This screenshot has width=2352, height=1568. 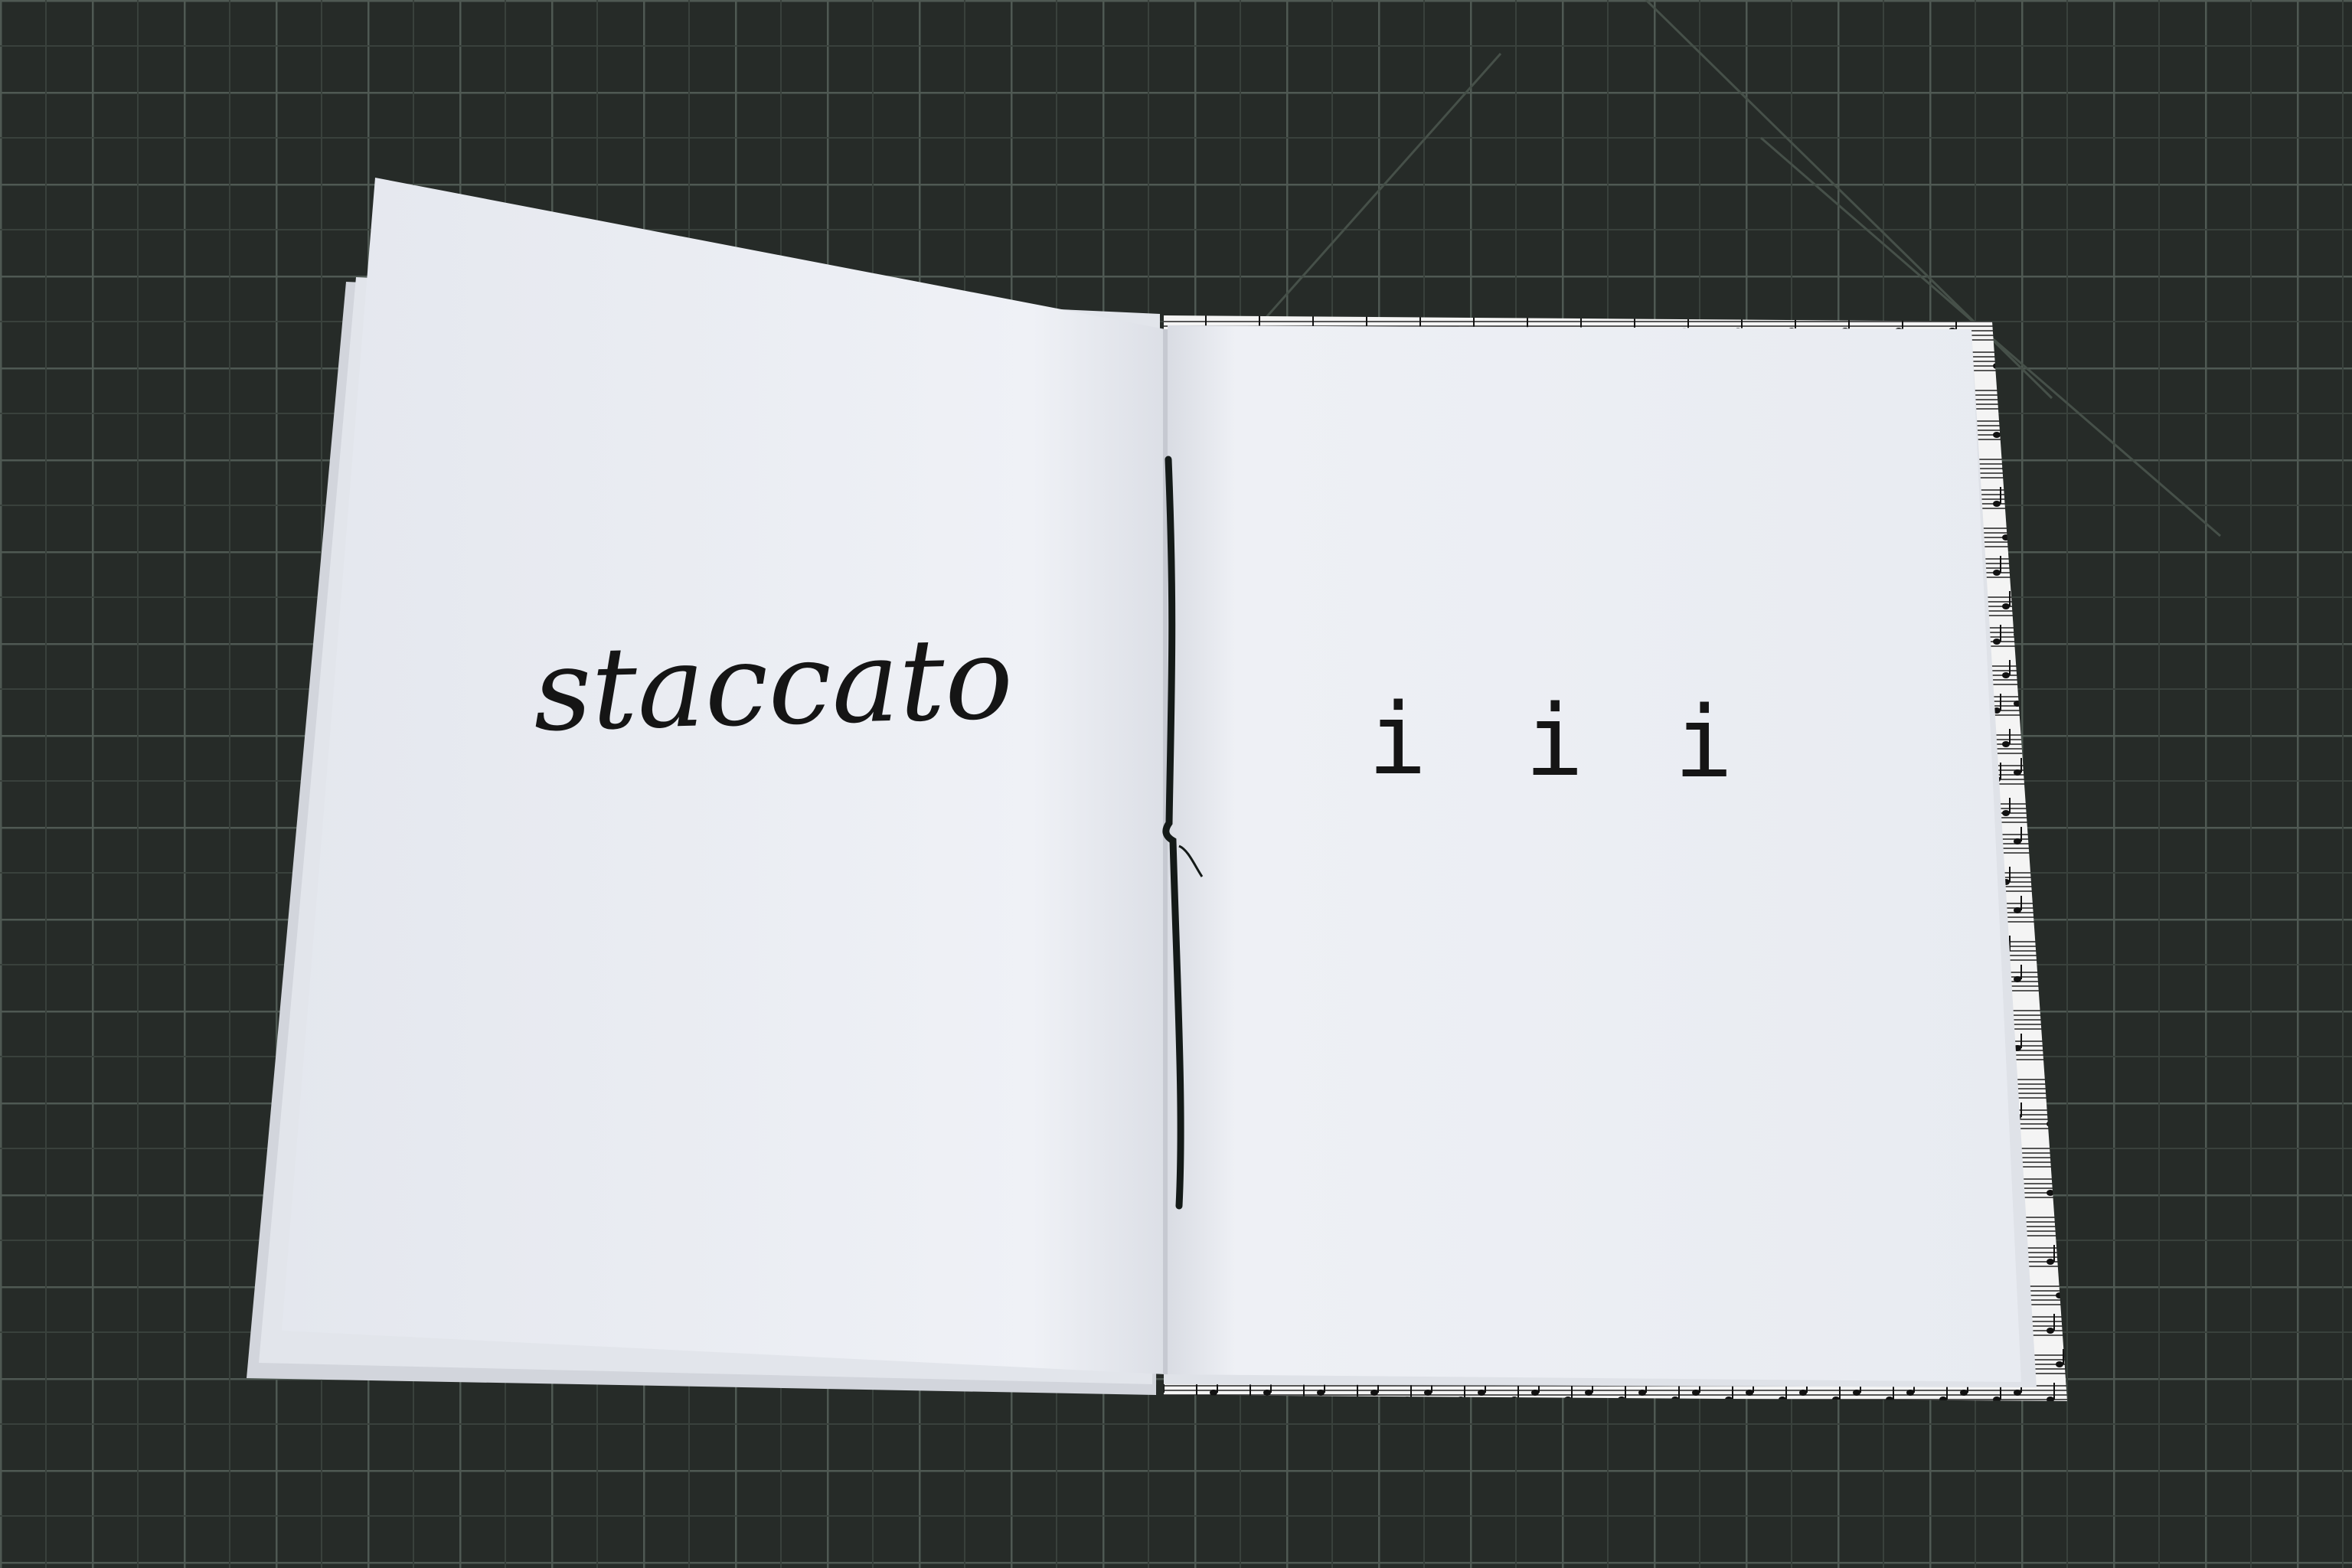 What do you see at coordinates (773, 684) in the screenshot?
I see `left-page-word: staccato` at bounding box center [773, 684].